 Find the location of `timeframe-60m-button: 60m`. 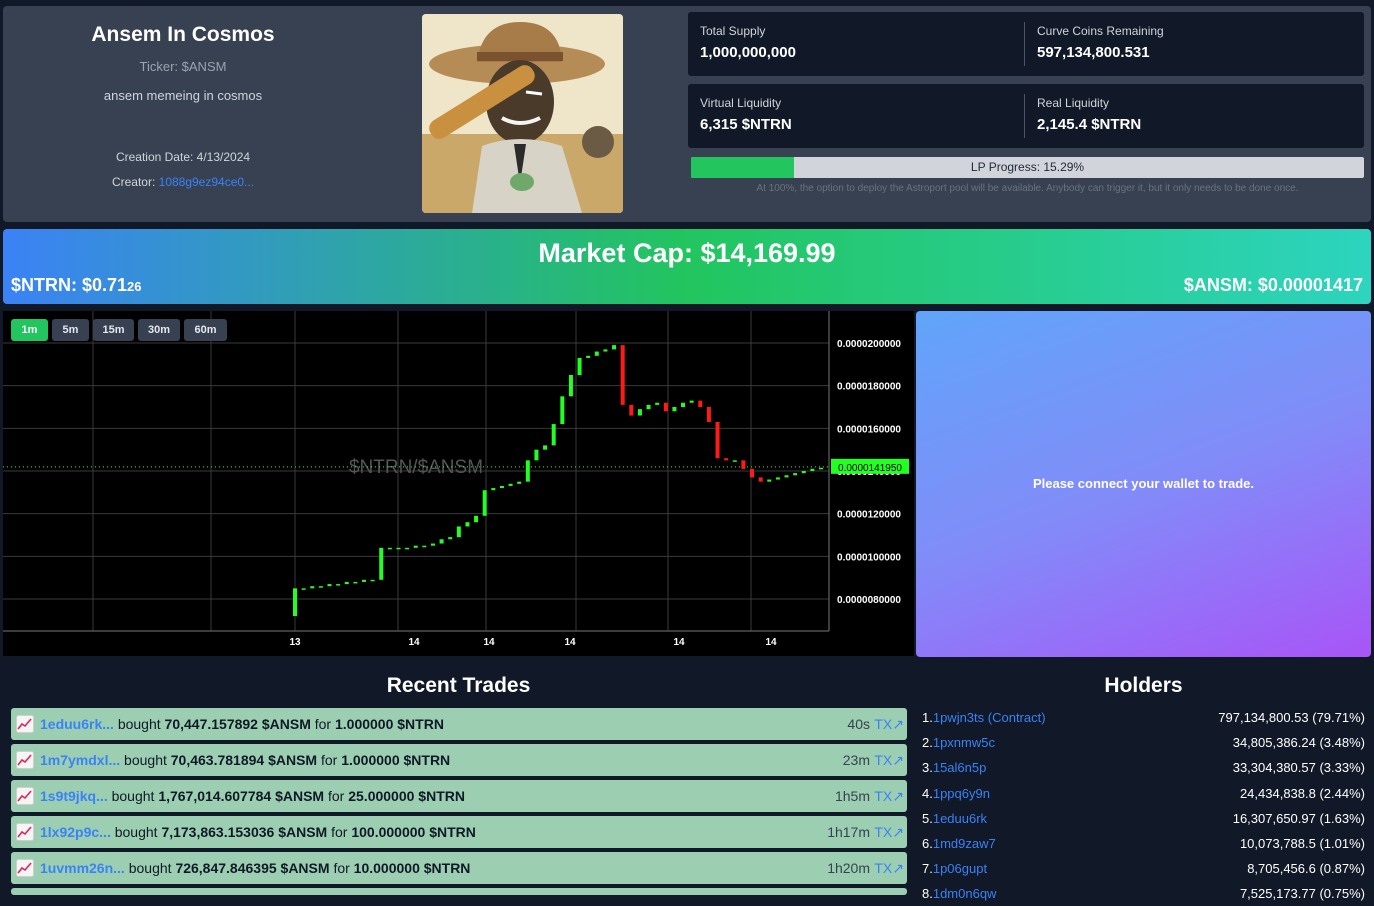

timeframe-60m-button: 60m is located at coordinates (205, 330).